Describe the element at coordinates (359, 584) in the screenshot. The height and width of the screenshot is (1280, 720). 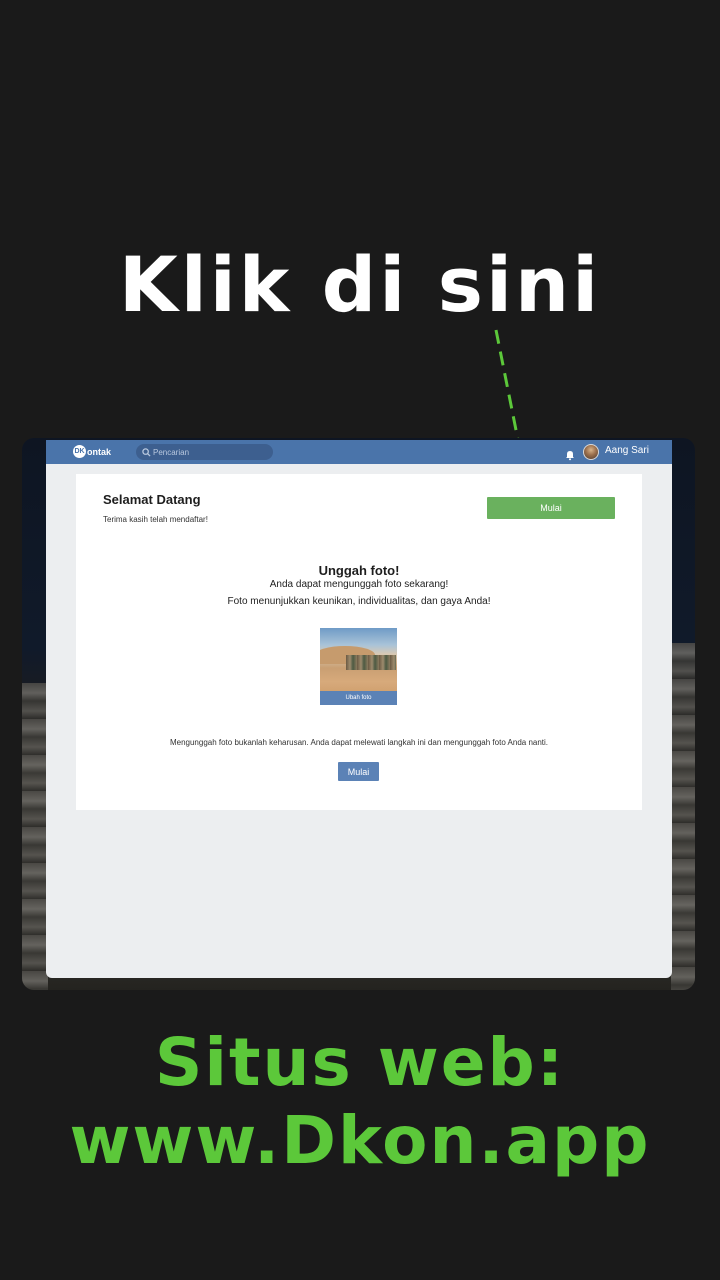
I see `upload-line-1: Anda dapat mengunggah foto sekarang!` at that location.